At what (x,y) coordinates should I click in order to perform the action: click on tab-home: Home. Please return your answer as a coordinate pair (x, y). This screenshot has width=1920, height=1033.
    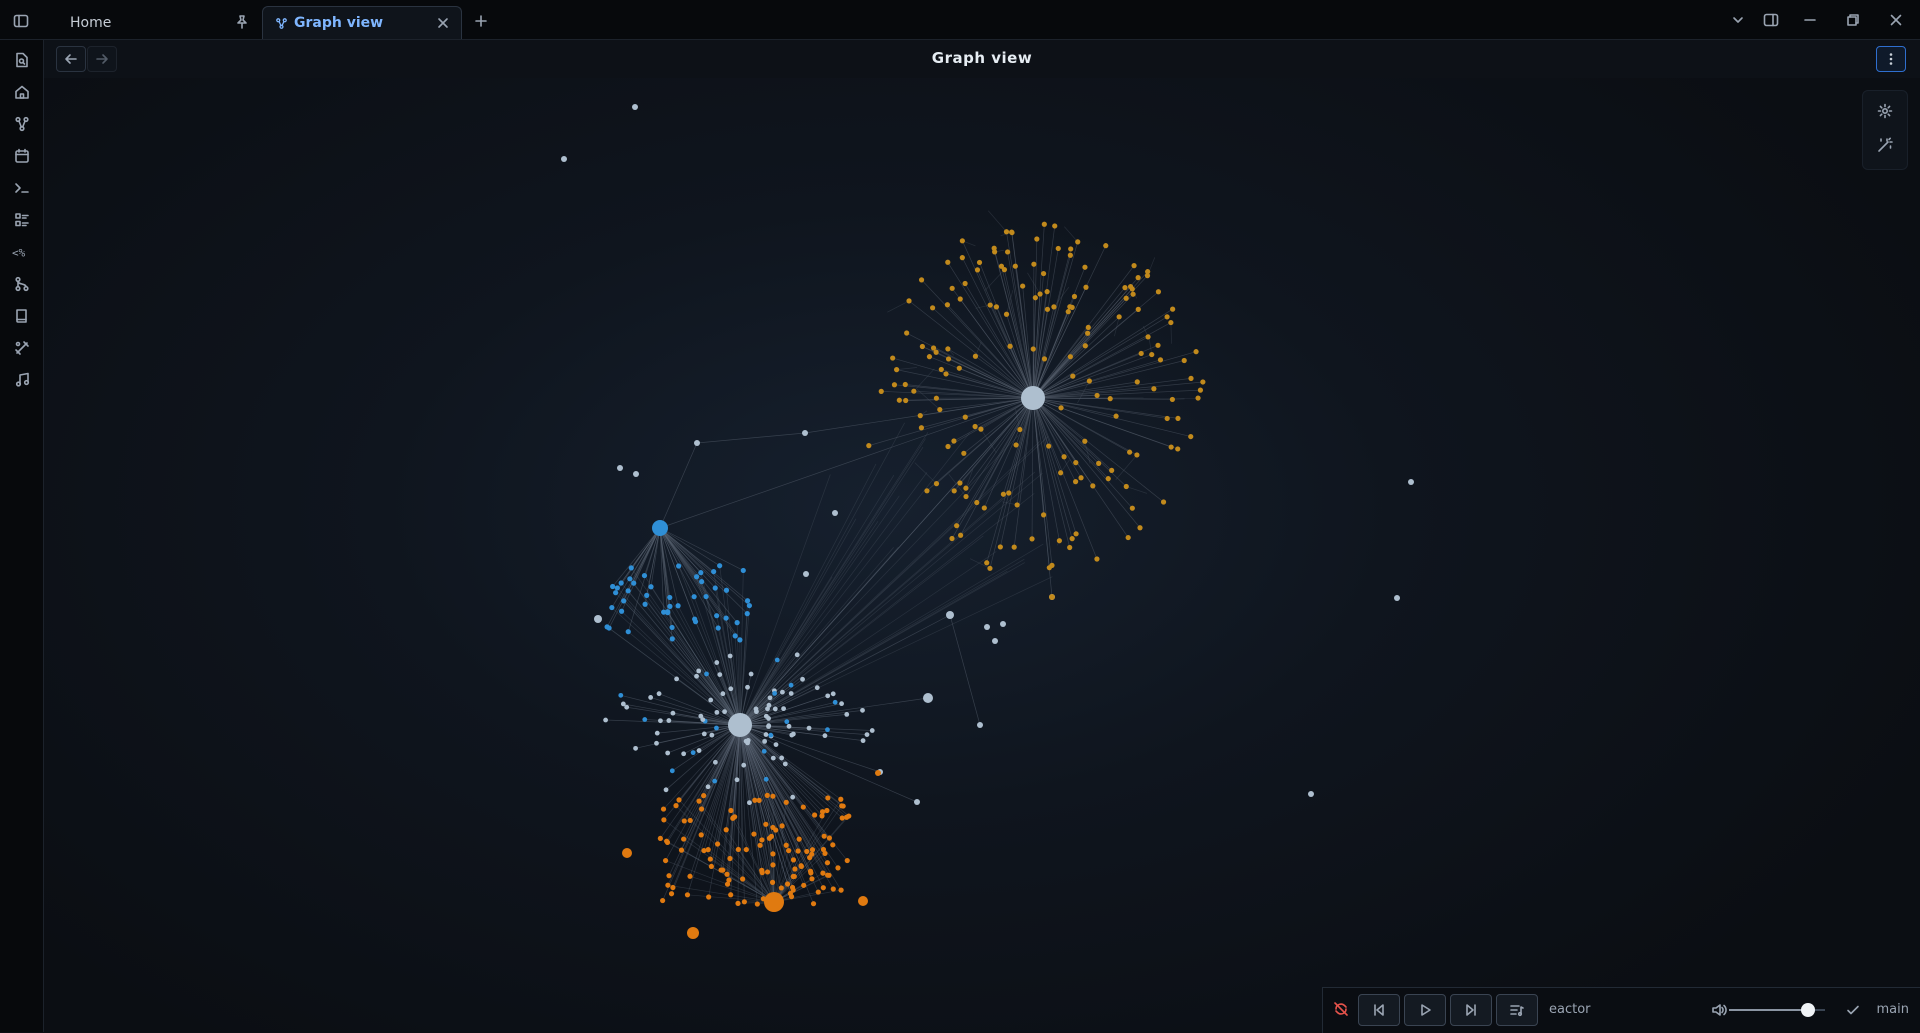
    Looking at the image, I should click on (159, 22).